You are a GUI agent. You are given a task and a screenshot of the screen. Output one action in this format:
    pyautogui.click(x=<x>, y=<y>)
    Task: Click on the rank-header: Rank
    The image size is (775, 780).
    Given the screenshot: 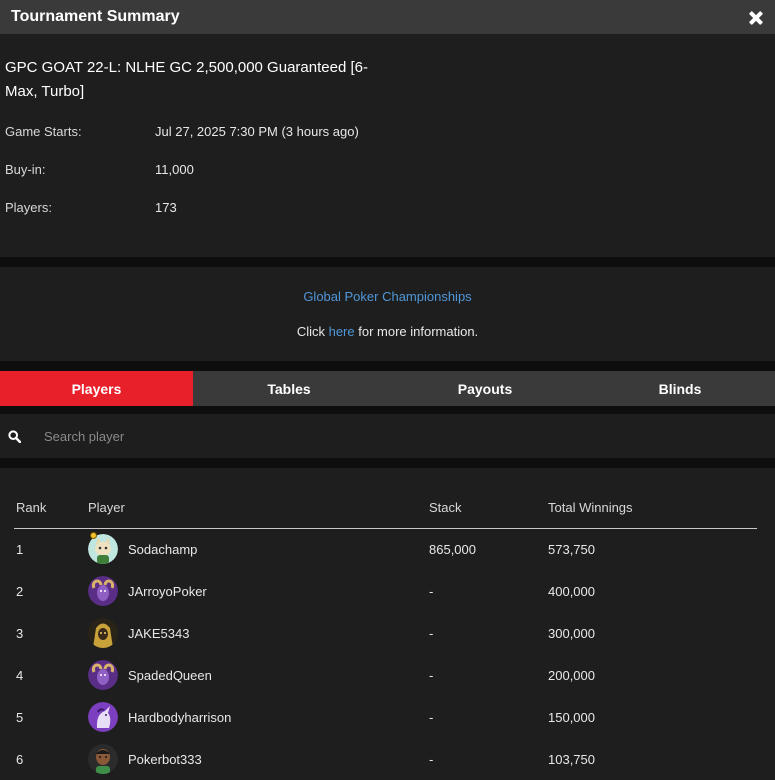 What is the action you would take?
    pyautogui.click(x=31, y=507)
    